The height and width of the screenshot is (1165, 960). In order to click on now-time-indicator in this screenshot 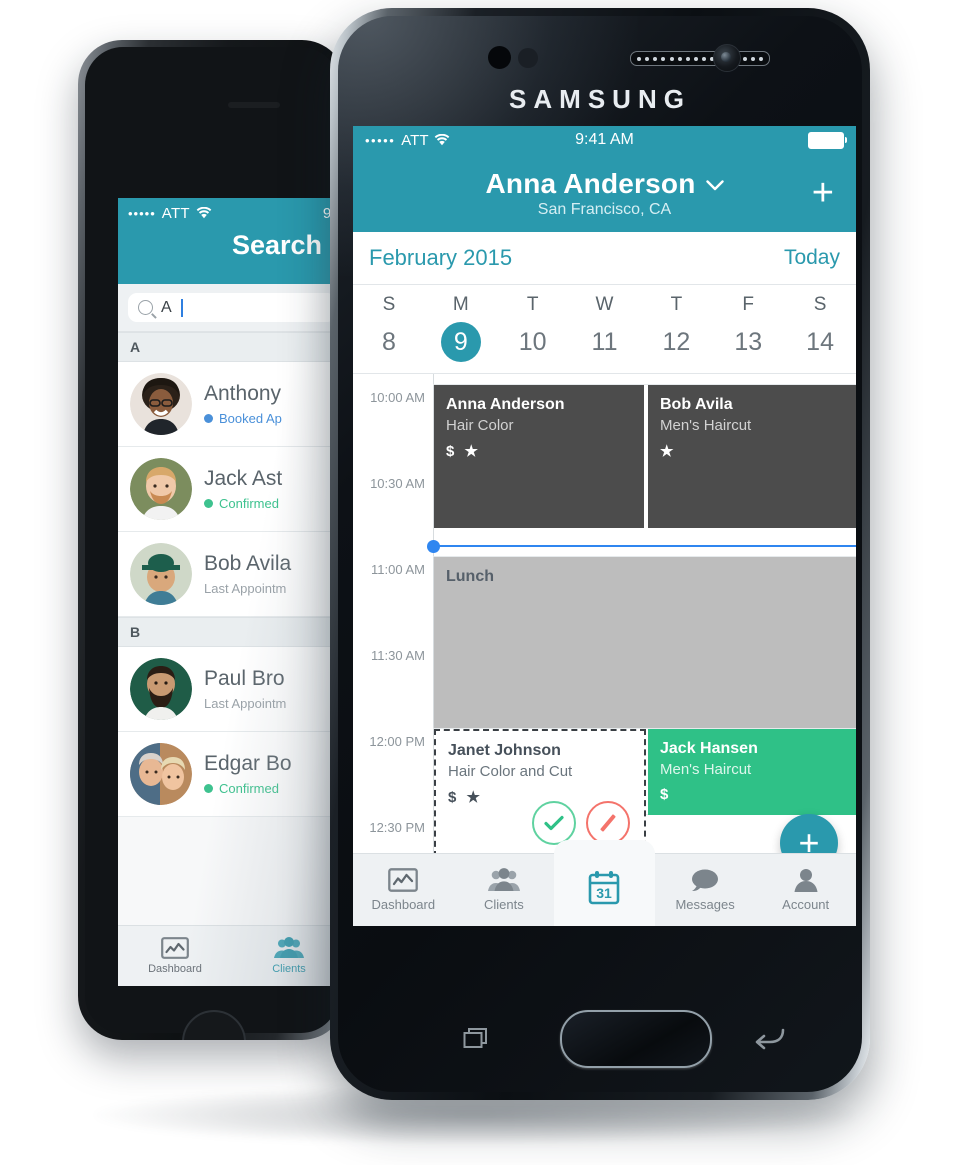, I will do `click(644, 546)`.